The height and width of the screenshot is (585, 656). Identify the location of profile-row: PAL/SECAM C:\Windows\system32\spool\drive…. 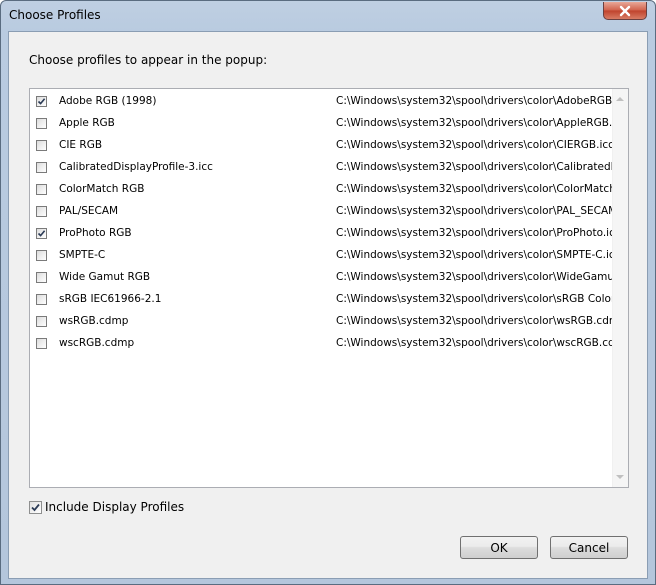
(321, 212).